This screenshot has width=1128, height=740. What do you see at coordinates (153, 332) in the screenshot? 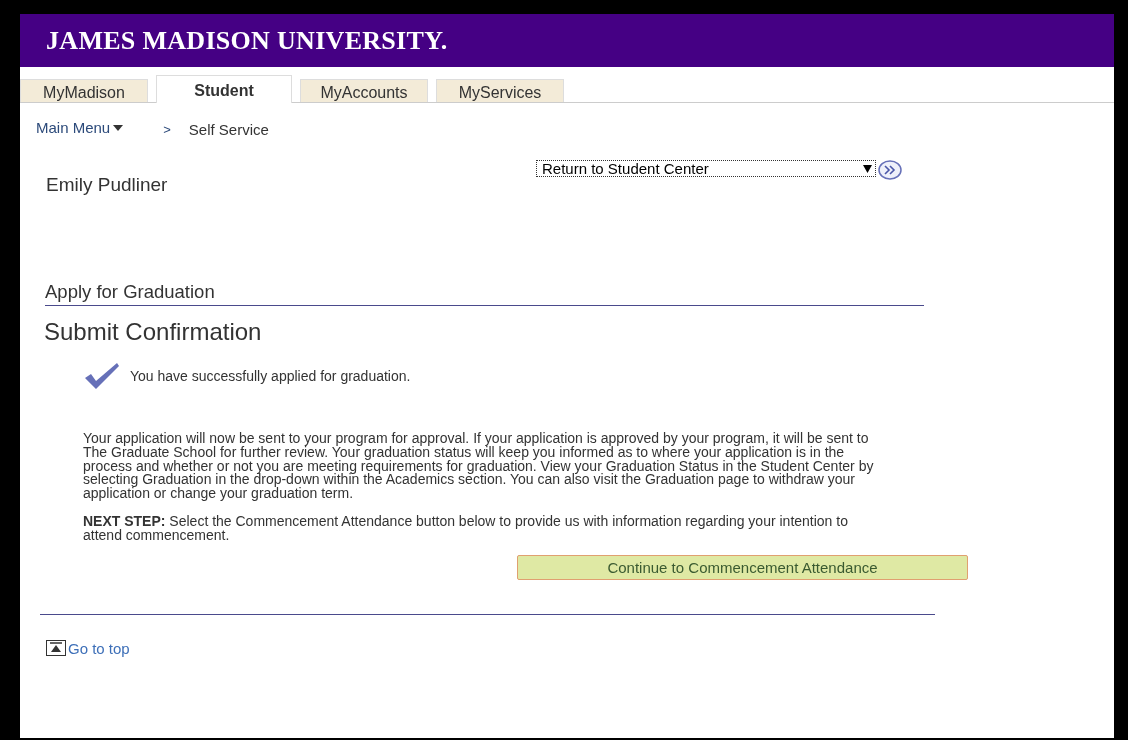
I see `page-subheading: Submit Confirmation` at bounding box center [153, 332].